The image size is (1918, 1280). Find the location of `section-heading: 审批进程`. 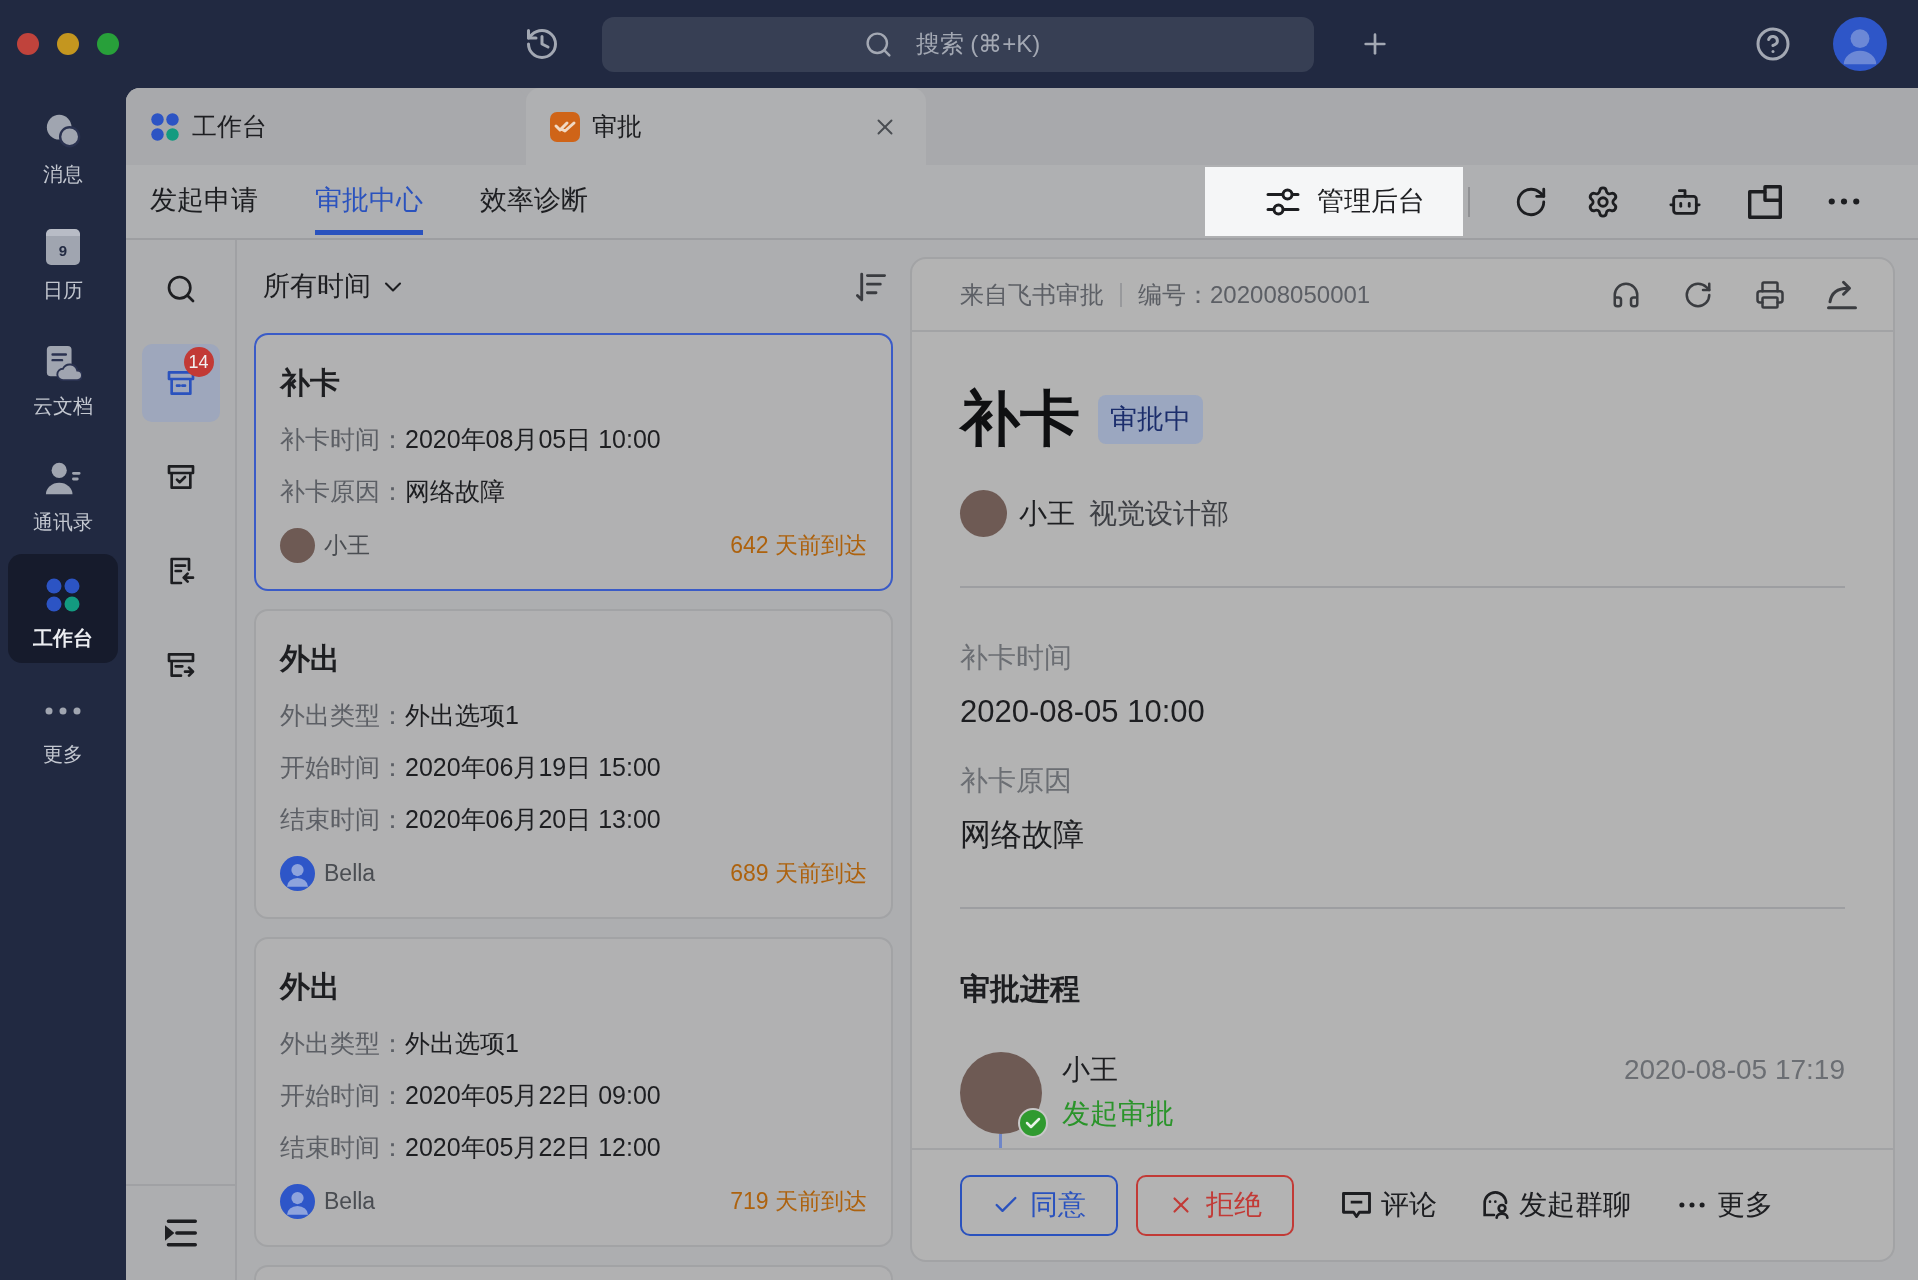

section-heading: 审批进程 is located at coordinates (1020, 989).